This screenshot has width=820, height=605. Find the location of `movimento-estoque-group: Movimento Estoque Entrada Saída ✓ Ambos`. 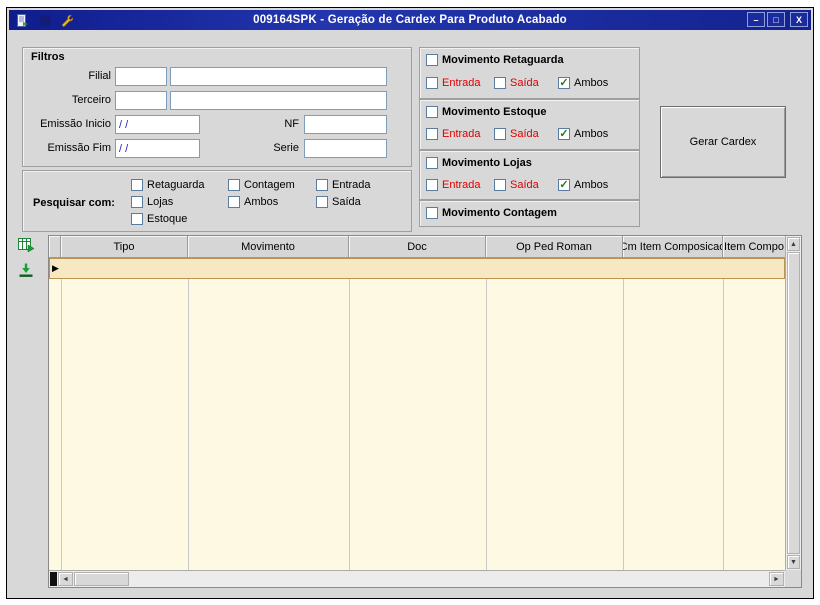

movimento-estoque-group: Movimento Estoque Entrada Saída ✓ Ambos is located at coordinates (529, 124).